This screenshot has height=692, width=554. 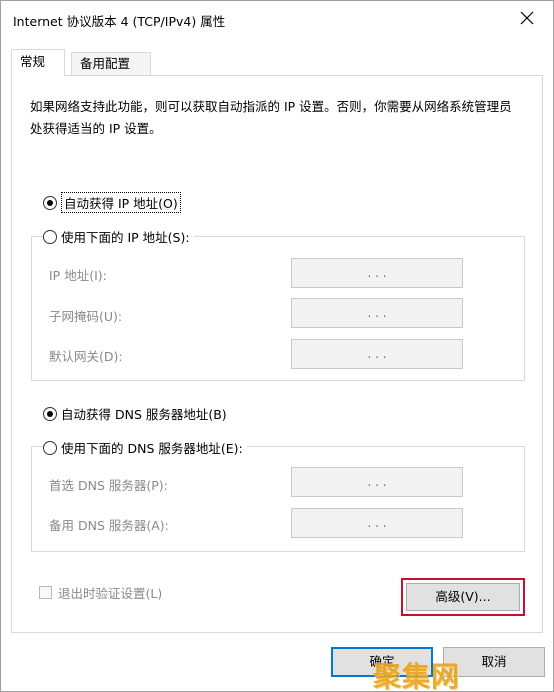 I want to click on radio-manual-dns-label: 使用下面的 DNS 服务器地址(E):, so click(x=152, y=448).